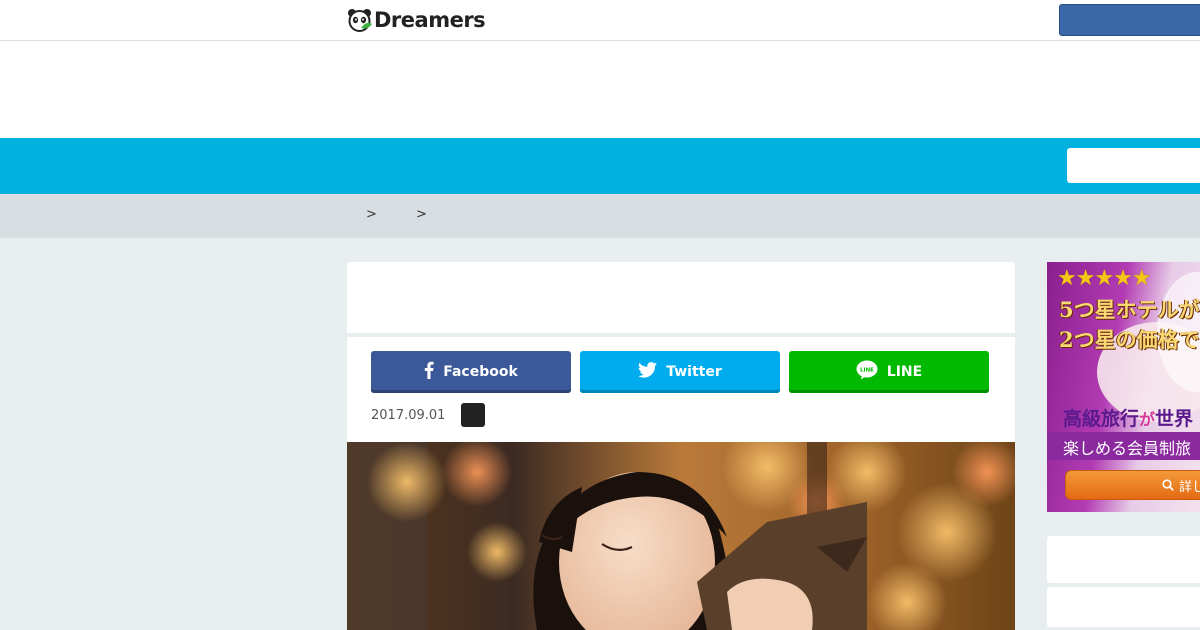 The width and height of the screenshot is (1200, 630). I want to click on ad-sub-headline: 高級旅行が世界, so click(1128, 417).